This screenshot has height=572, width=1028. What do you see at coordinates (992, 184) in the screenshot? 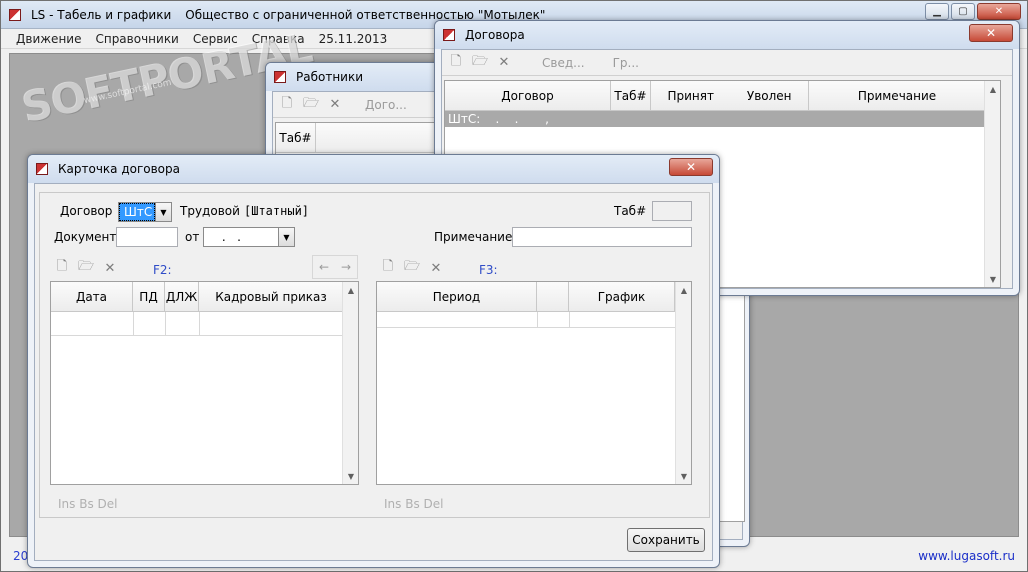
I see `contracts-scrollbar: ▲ ▼` at bounding box center [992, 184].